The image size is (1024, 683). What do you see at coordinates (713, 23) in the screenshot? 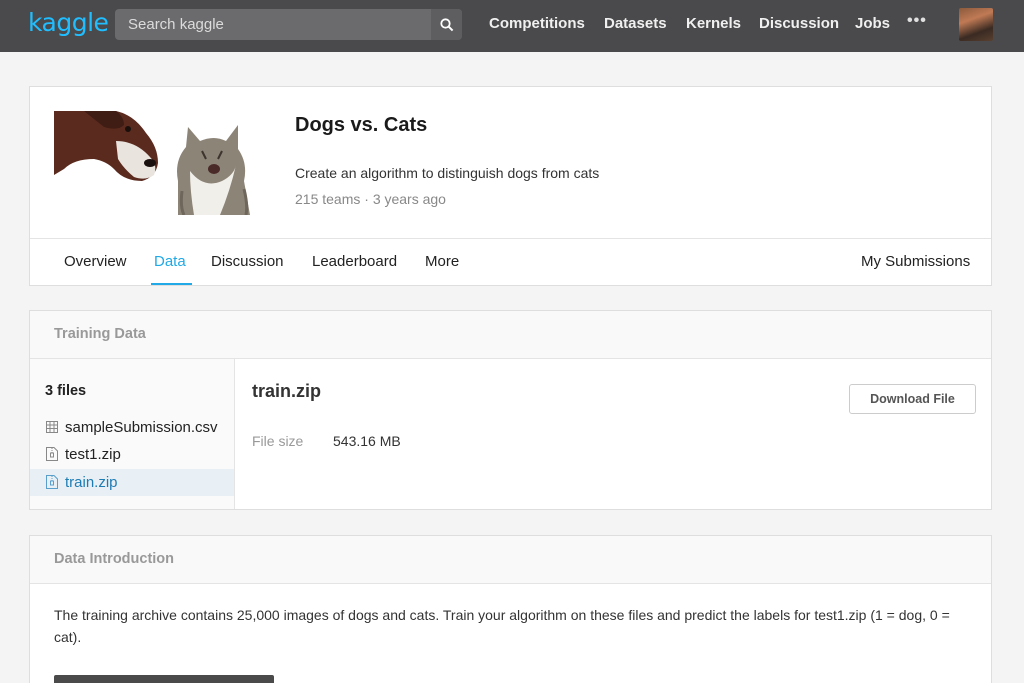
I see `nav-kernels: Kernels` at bounding box center [713, 23].